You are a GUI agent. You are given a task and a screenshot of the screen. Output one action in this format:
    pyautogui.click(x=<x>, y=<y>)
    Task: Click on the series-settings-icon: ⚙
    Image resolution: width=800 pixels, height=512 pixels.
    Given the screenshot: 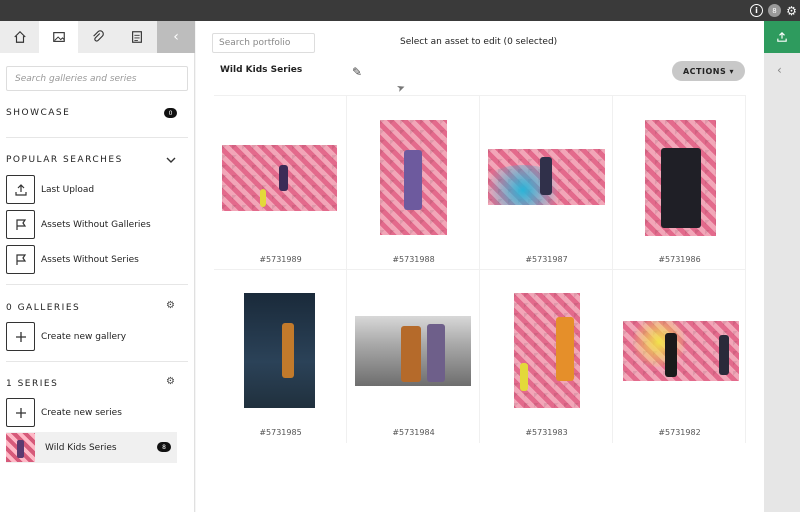 What is the action you would take?
    pyautogui.click(x=170, y=381)
    